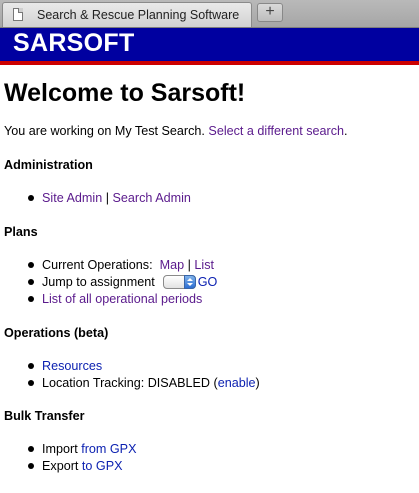 This screenshot has height=493, width=419. I want to click on browser-tab-strip: Search & Rescue Planning Software +, so click(209, 14).